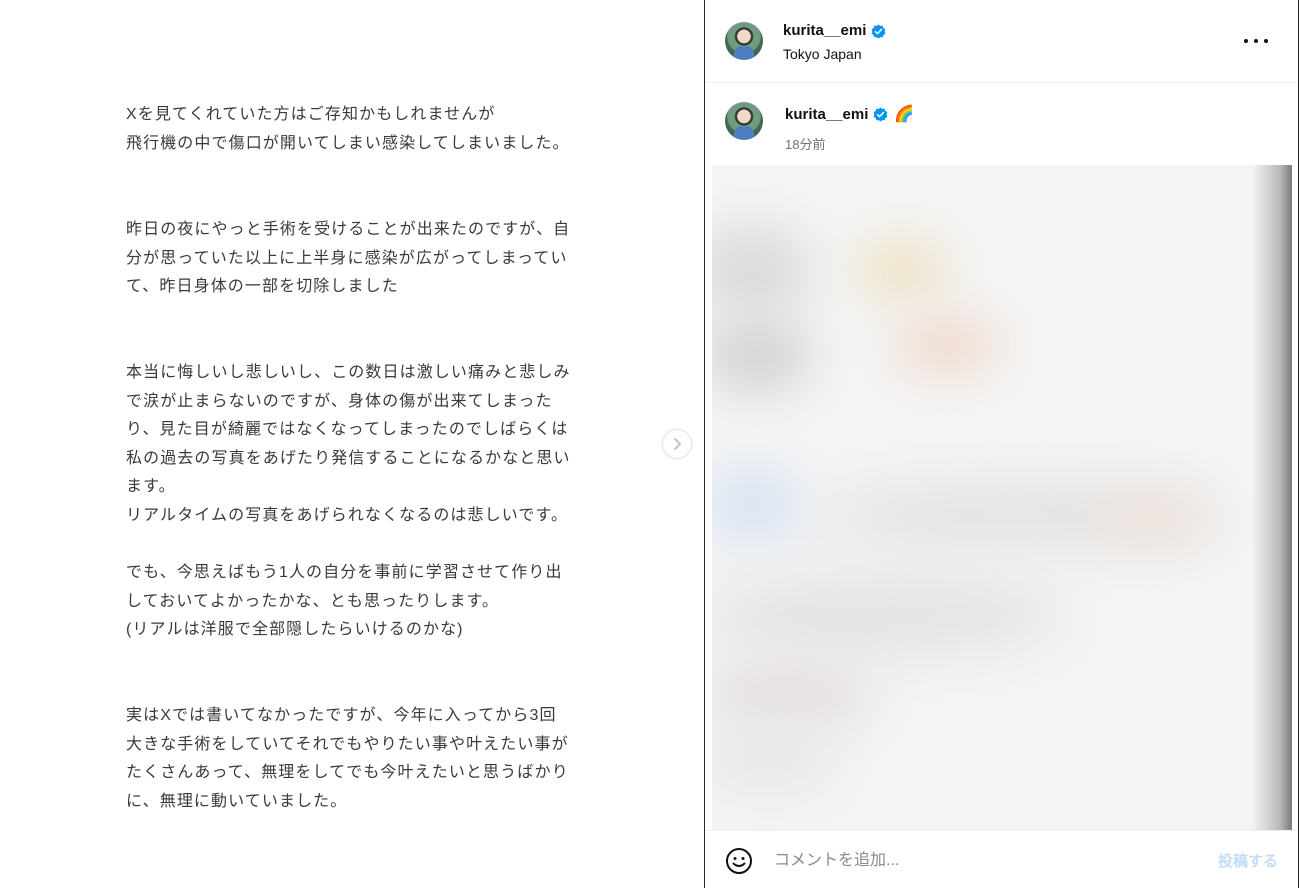 The height and width of the screenshot is (888, 1300). Describe the element at coordinates (739, 861) in the screenshot. I see `emoji-icon` at that location.